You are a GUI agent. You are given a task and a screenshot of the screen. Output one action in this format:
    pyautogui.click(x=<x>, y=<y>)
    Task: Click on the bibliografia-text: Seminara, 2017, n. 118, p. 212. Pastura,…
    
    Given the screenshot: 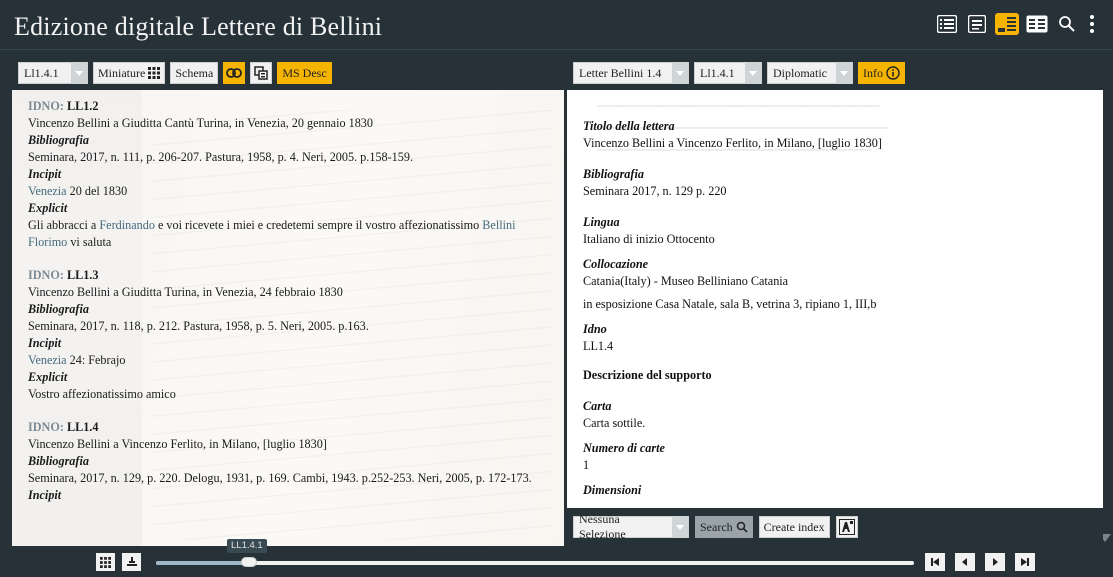 What is the action you would take?
    pyautogui.click(x=198, y=326)
    